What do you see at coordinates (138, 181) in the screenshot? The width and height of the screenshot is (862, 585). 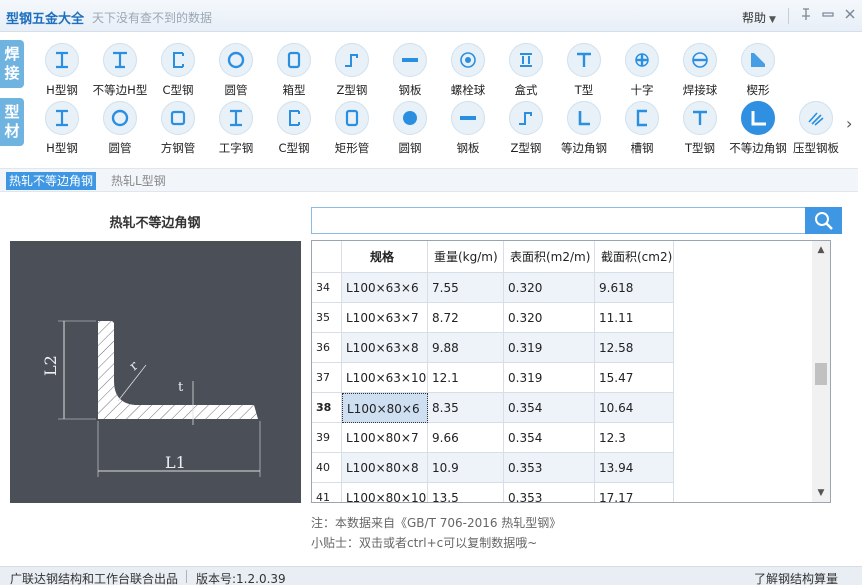 I see `tab-hot-rolled-l-section: 热轧L型钢` at bounding box center [138, 181].